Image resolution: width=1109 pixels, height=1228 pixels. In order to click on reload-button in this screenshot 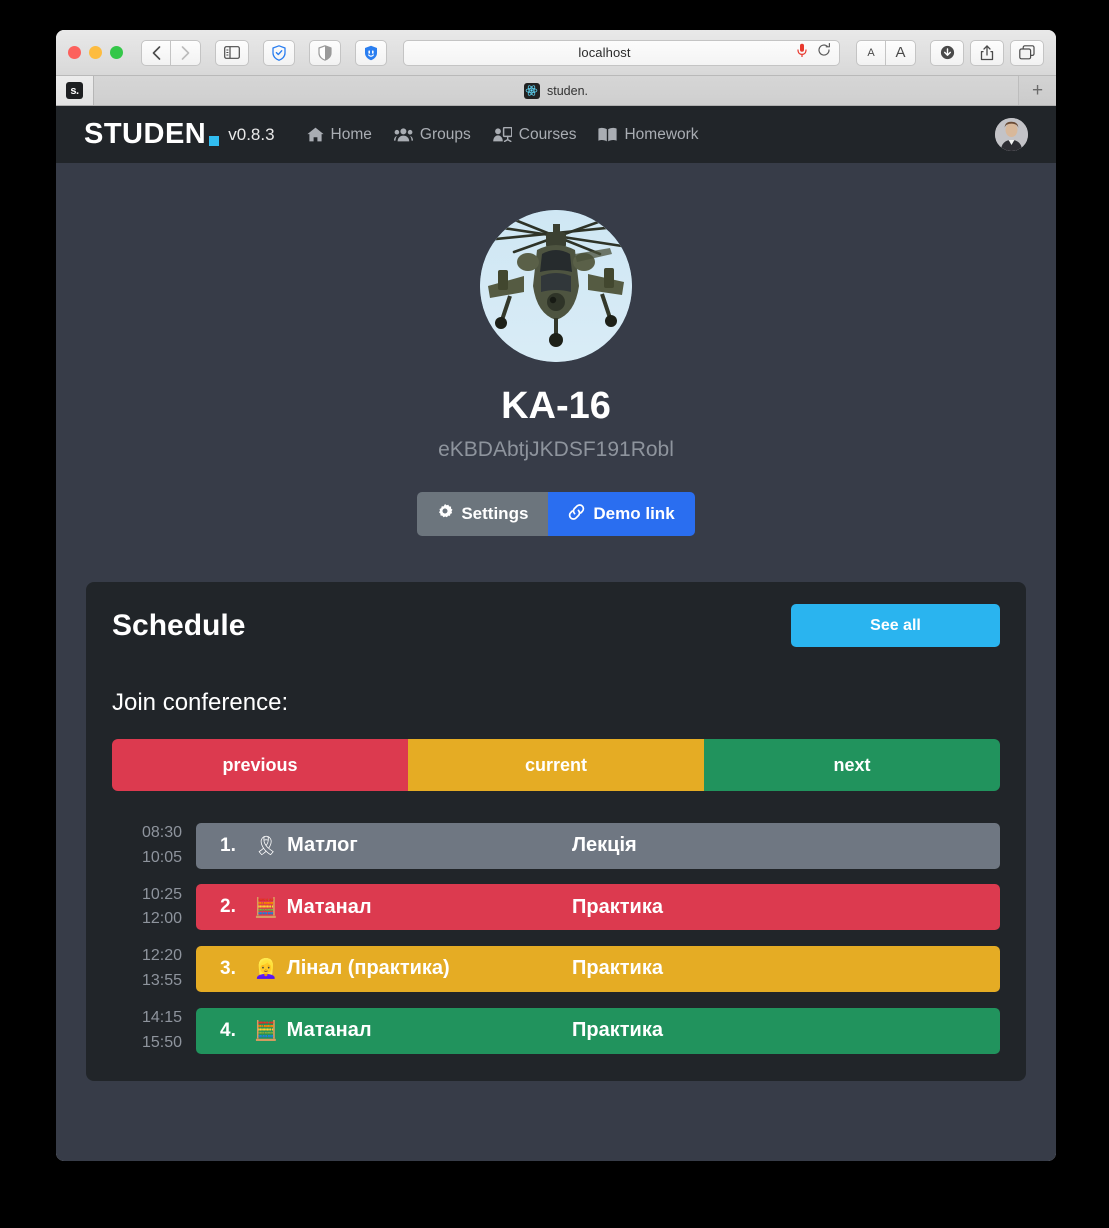, I will do `click(824, 52)`.